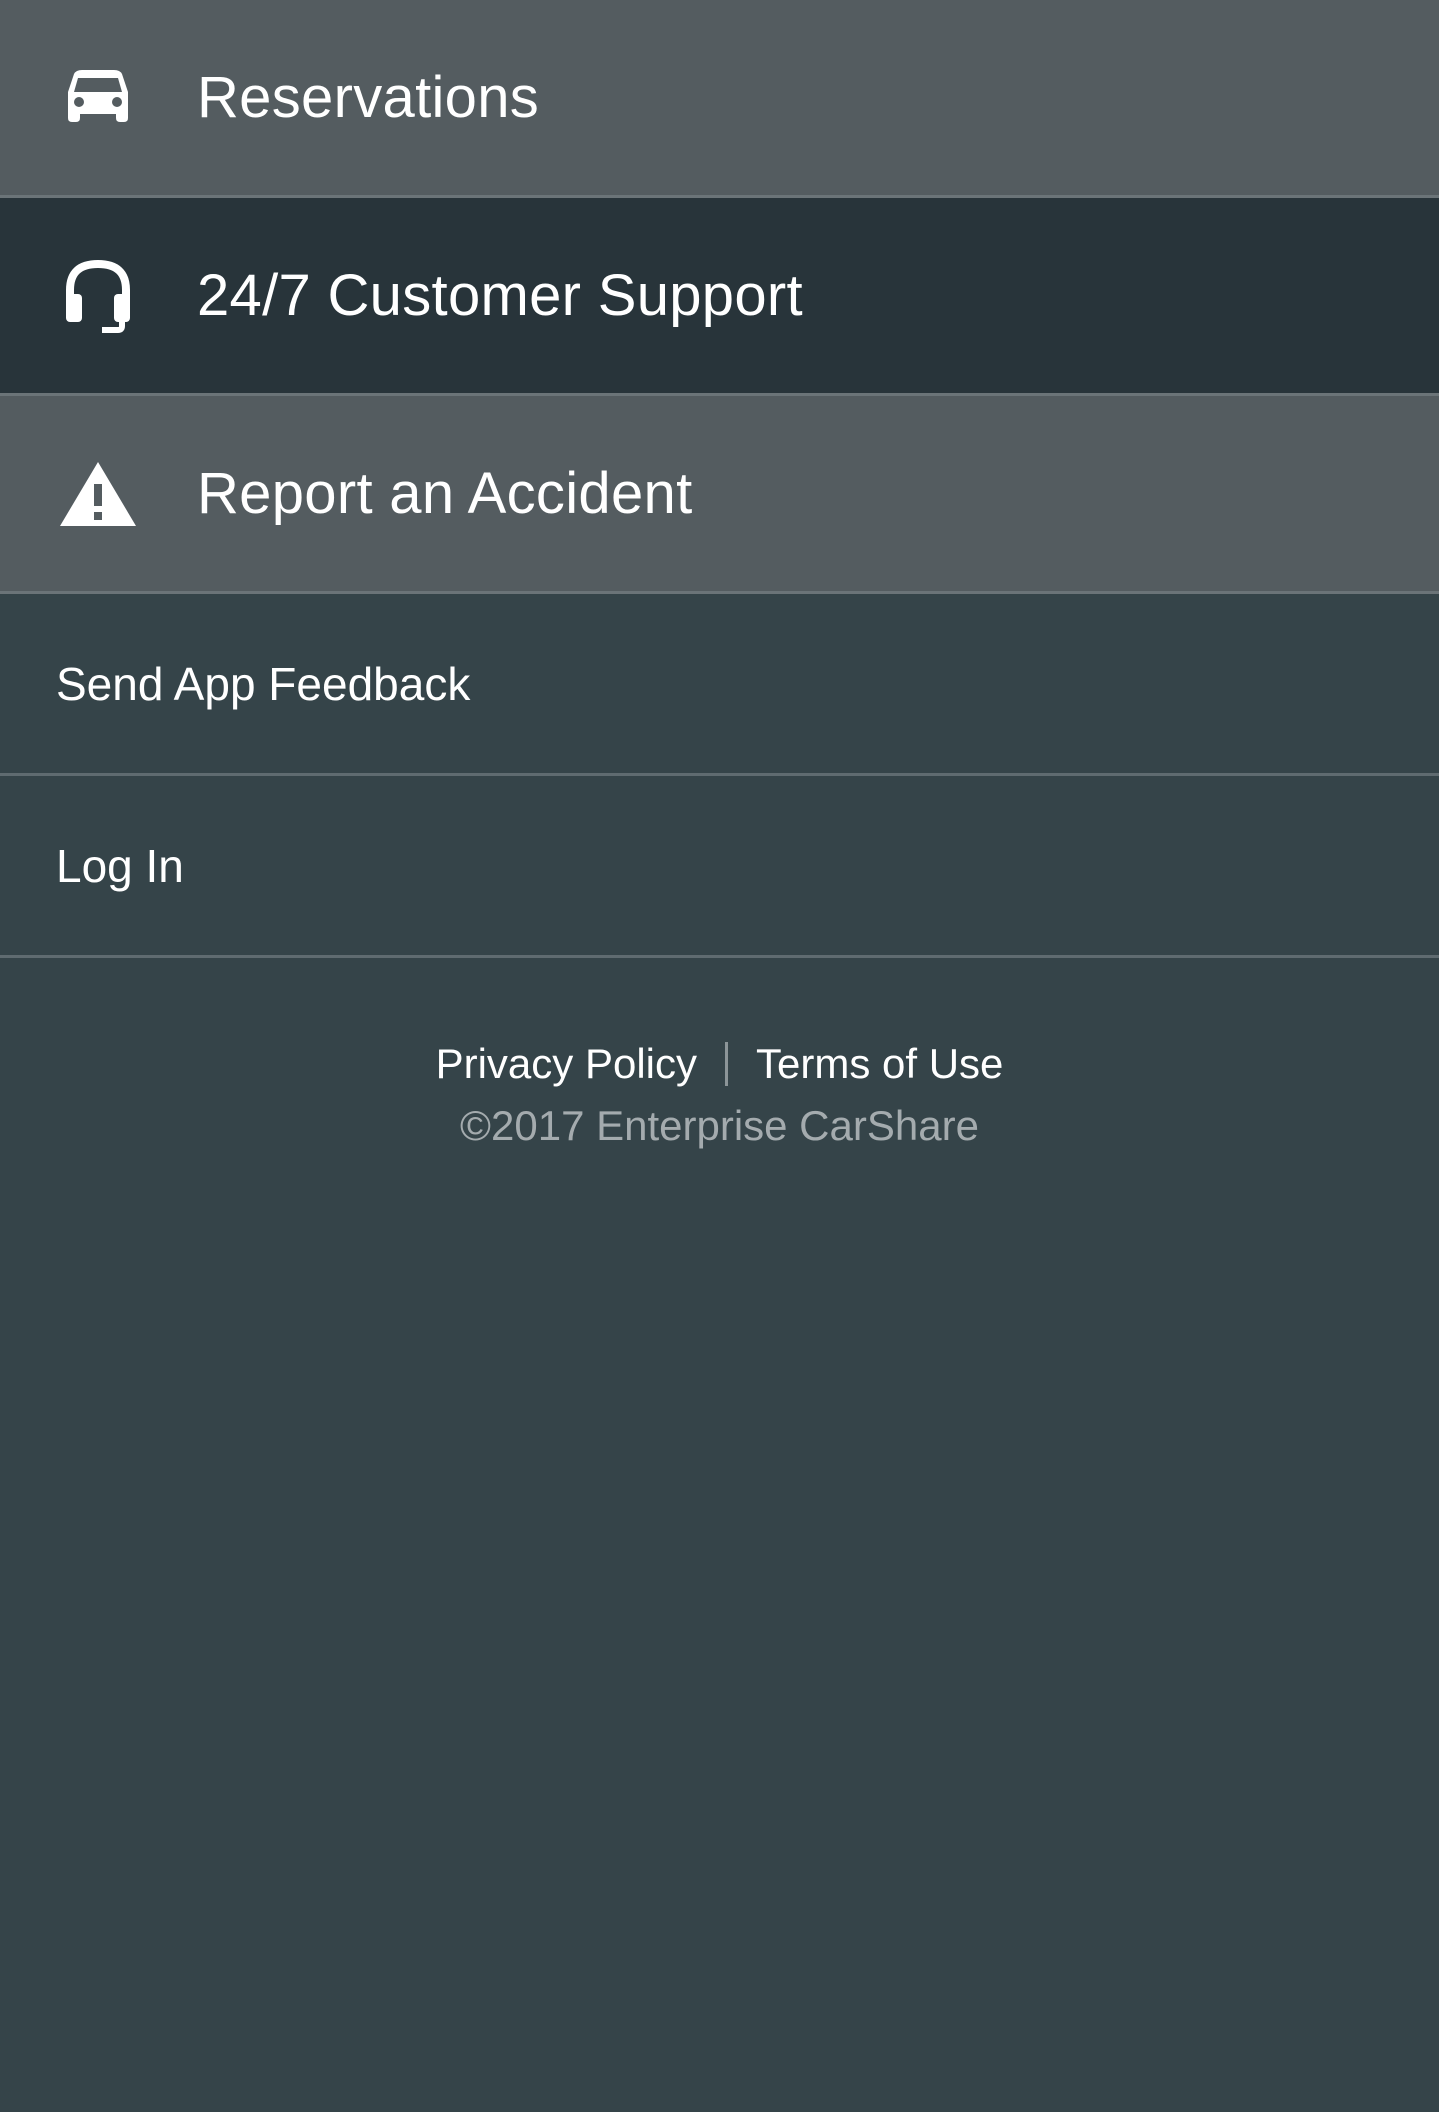 The image size is (1439, 2112). Describe the element at coordinates (719, 1064) in the screenshot. I see `footer-links: Privacy Policy Terms of Use` at that location.